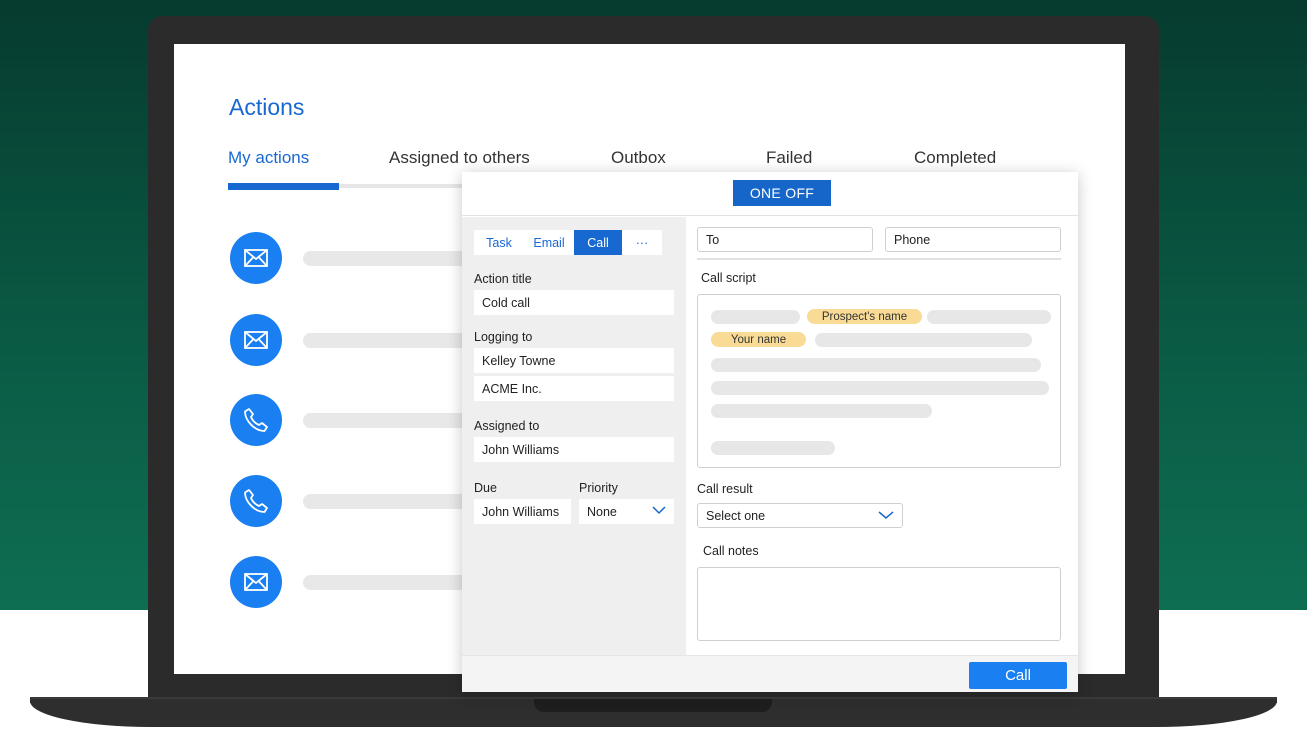 The width and height of the screenshot is (1307, 735). Describe the element at coordinates (653, 705) in the screenshot. I see `laptop-notch` at that location.